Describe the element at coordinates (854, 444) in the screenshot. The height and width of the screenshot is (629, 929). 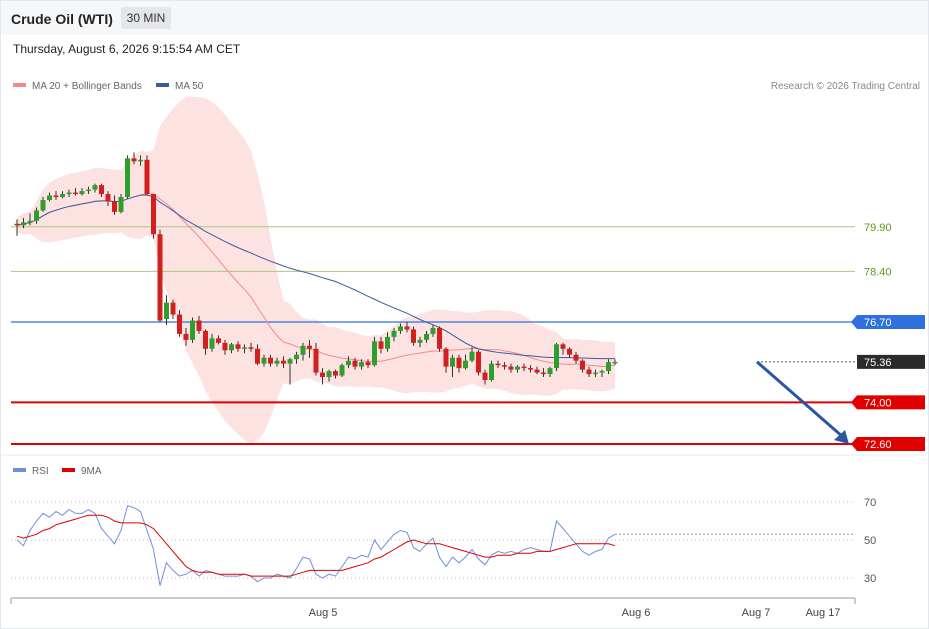
I see `level-tag-pointer-72.60` at that location.